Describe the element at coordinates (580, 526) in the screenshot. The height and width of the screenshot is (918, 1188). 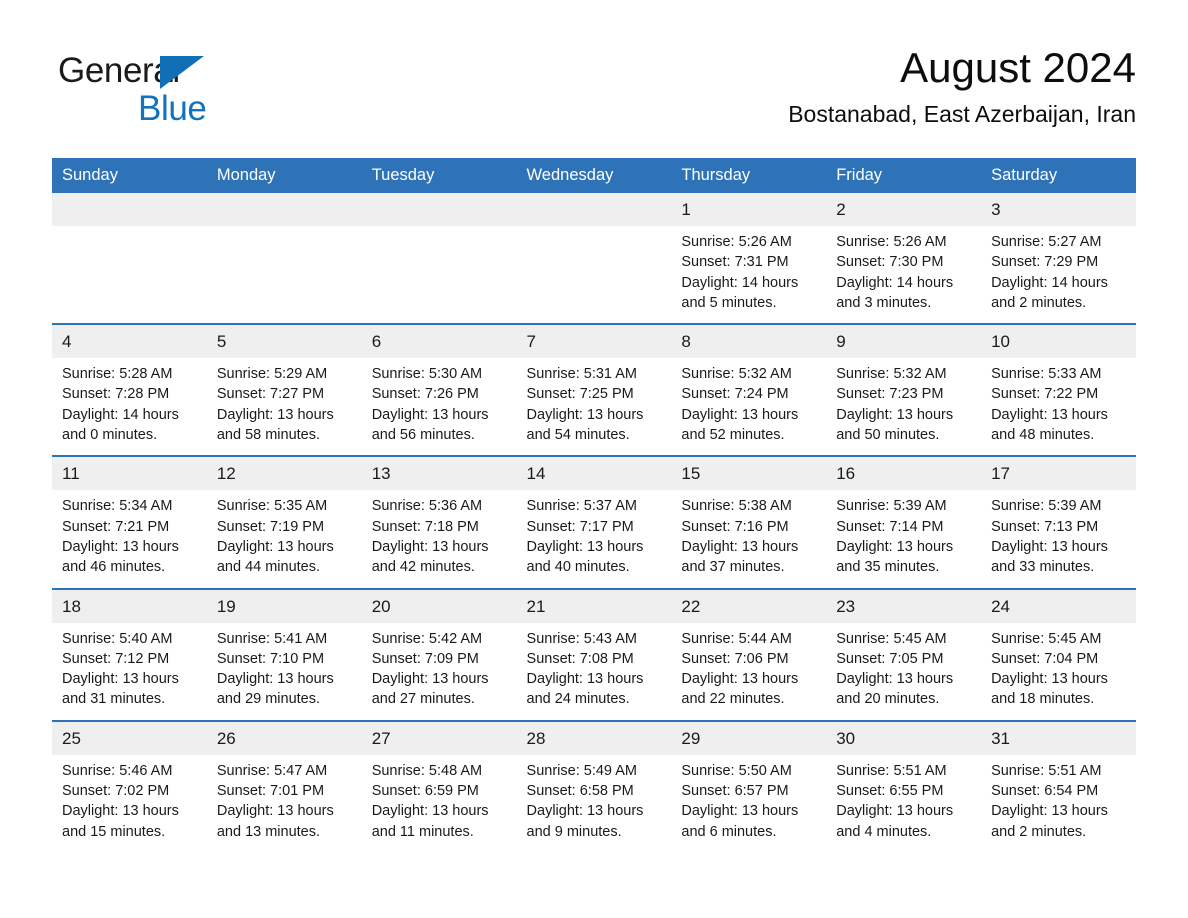
I see `sunset-text: Sunset: 7:17 PM` at that location.